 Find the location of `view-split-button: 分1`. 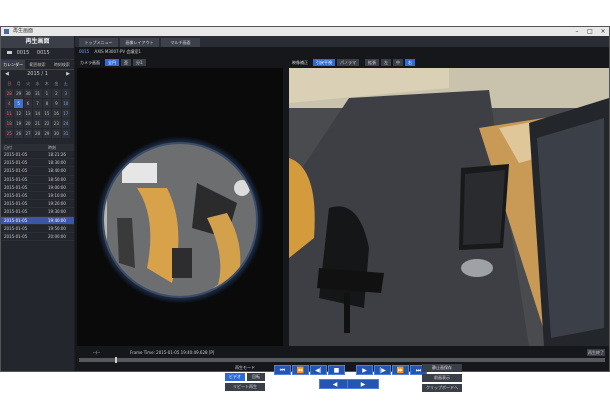

view-split-button: 分1 is located at coordinates (139, 62).